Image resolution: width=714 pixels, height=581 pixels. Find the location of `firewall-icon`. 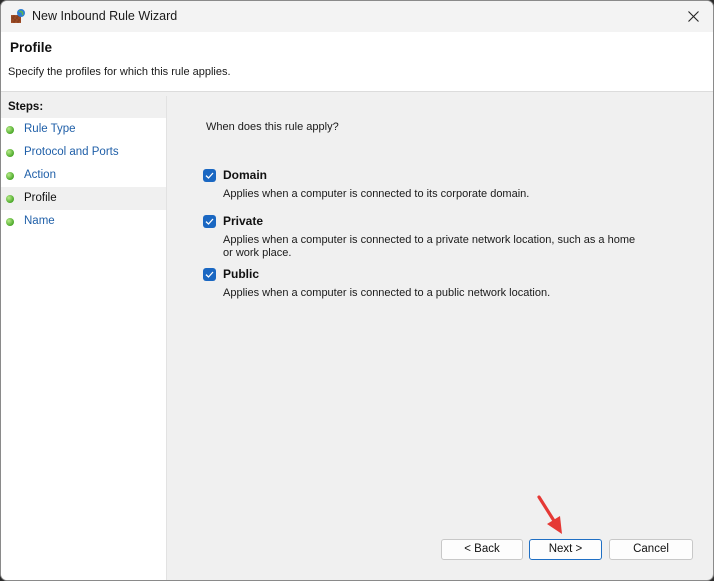

firewall-icon is located at coordinates (18, 16).